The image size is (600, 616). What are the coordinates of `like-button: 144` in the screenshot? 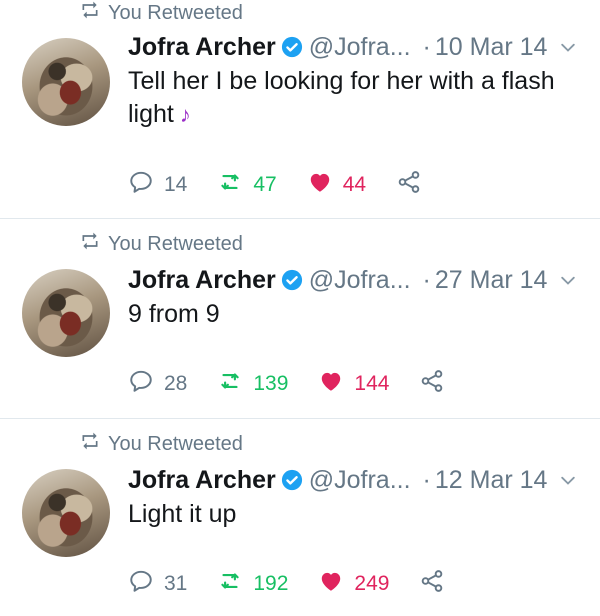 It's located at (353, 384).